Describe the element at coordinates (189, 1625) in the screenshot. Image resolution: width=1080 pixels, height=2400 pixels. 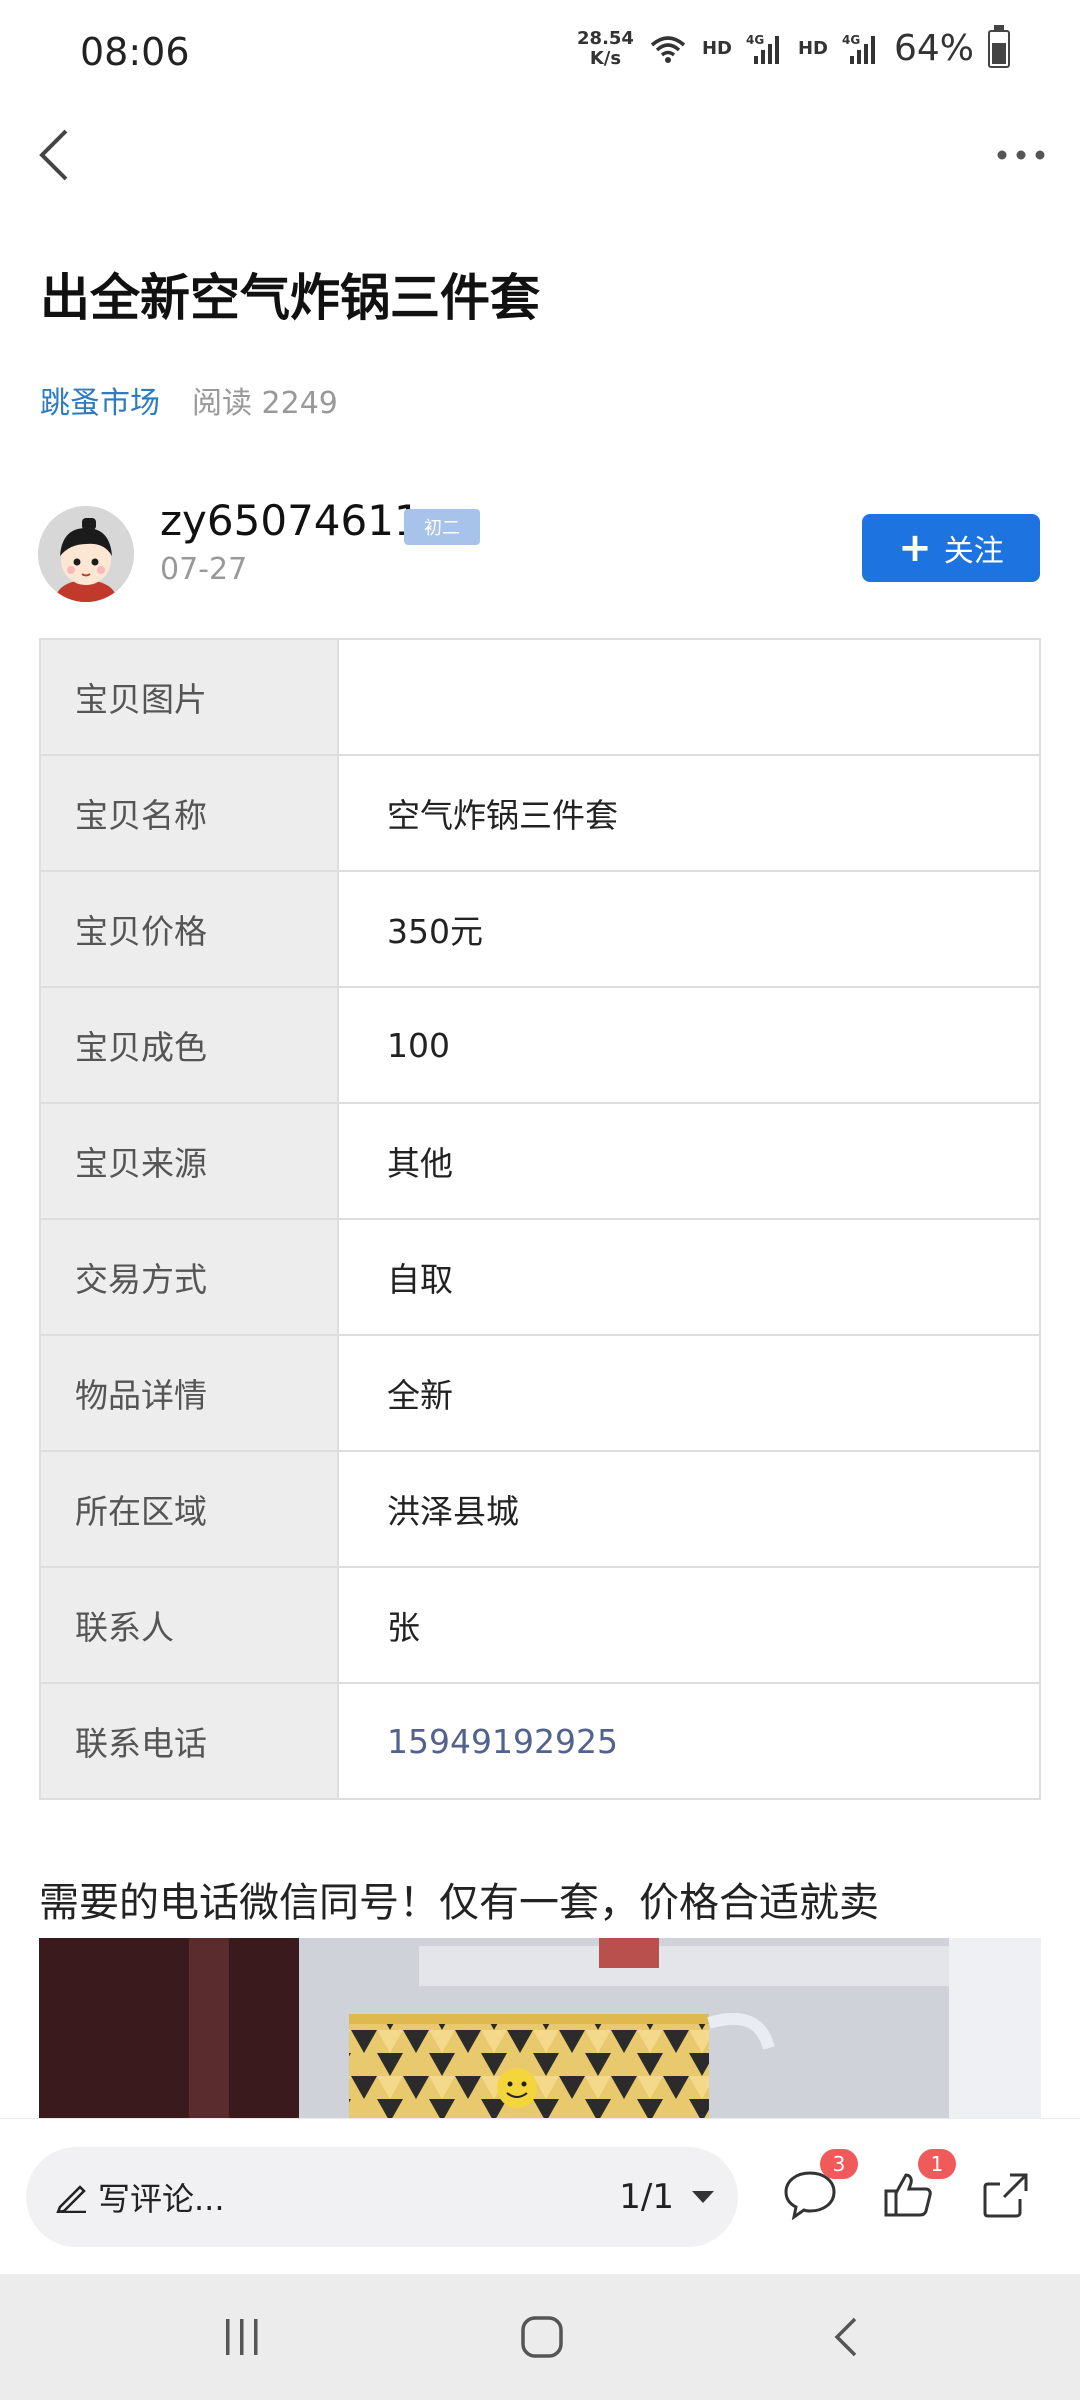
I see `table-label: 联系人` at that location.